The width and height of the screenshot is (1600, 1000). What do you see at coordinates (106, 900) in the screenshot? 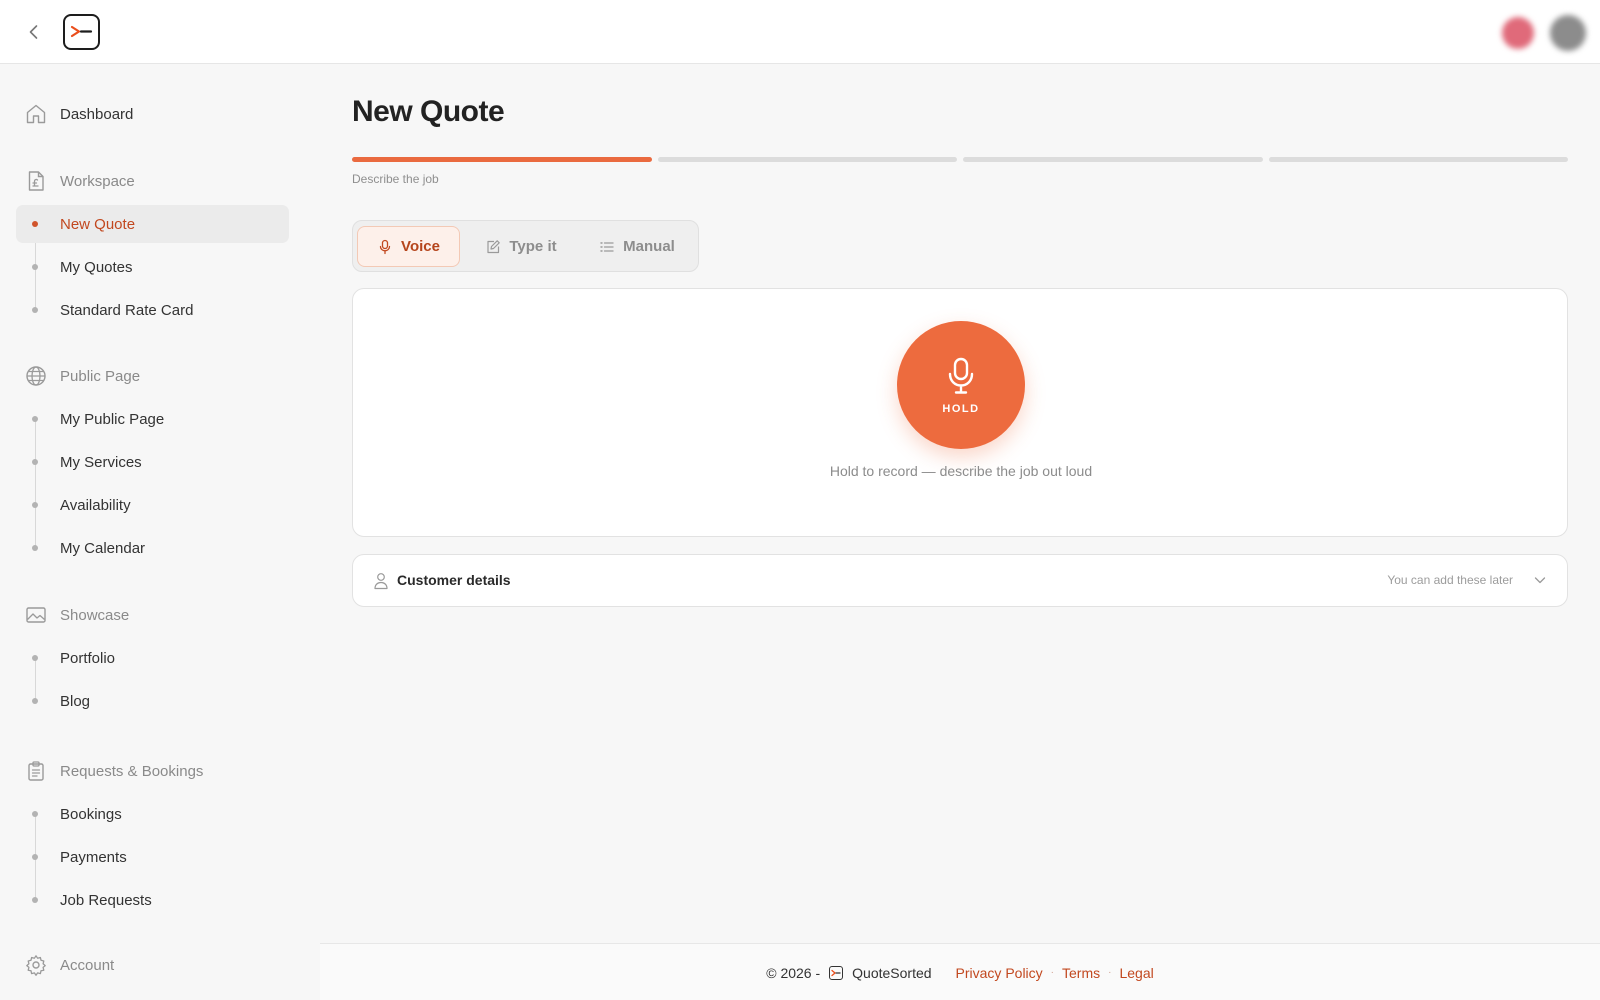
I see `sidebar-item-label: Job Requests` at bounding box center [106, 900].